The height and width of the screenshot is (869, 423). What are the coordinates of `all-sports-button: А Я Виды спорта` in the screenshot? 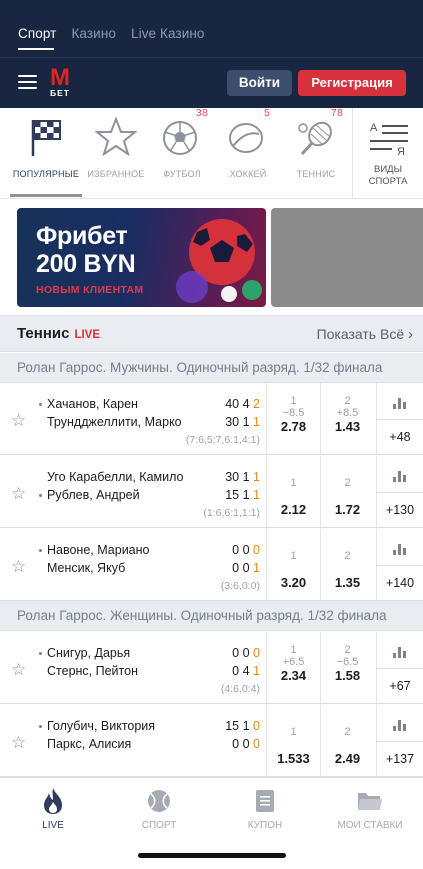 It's located at (387, 153).